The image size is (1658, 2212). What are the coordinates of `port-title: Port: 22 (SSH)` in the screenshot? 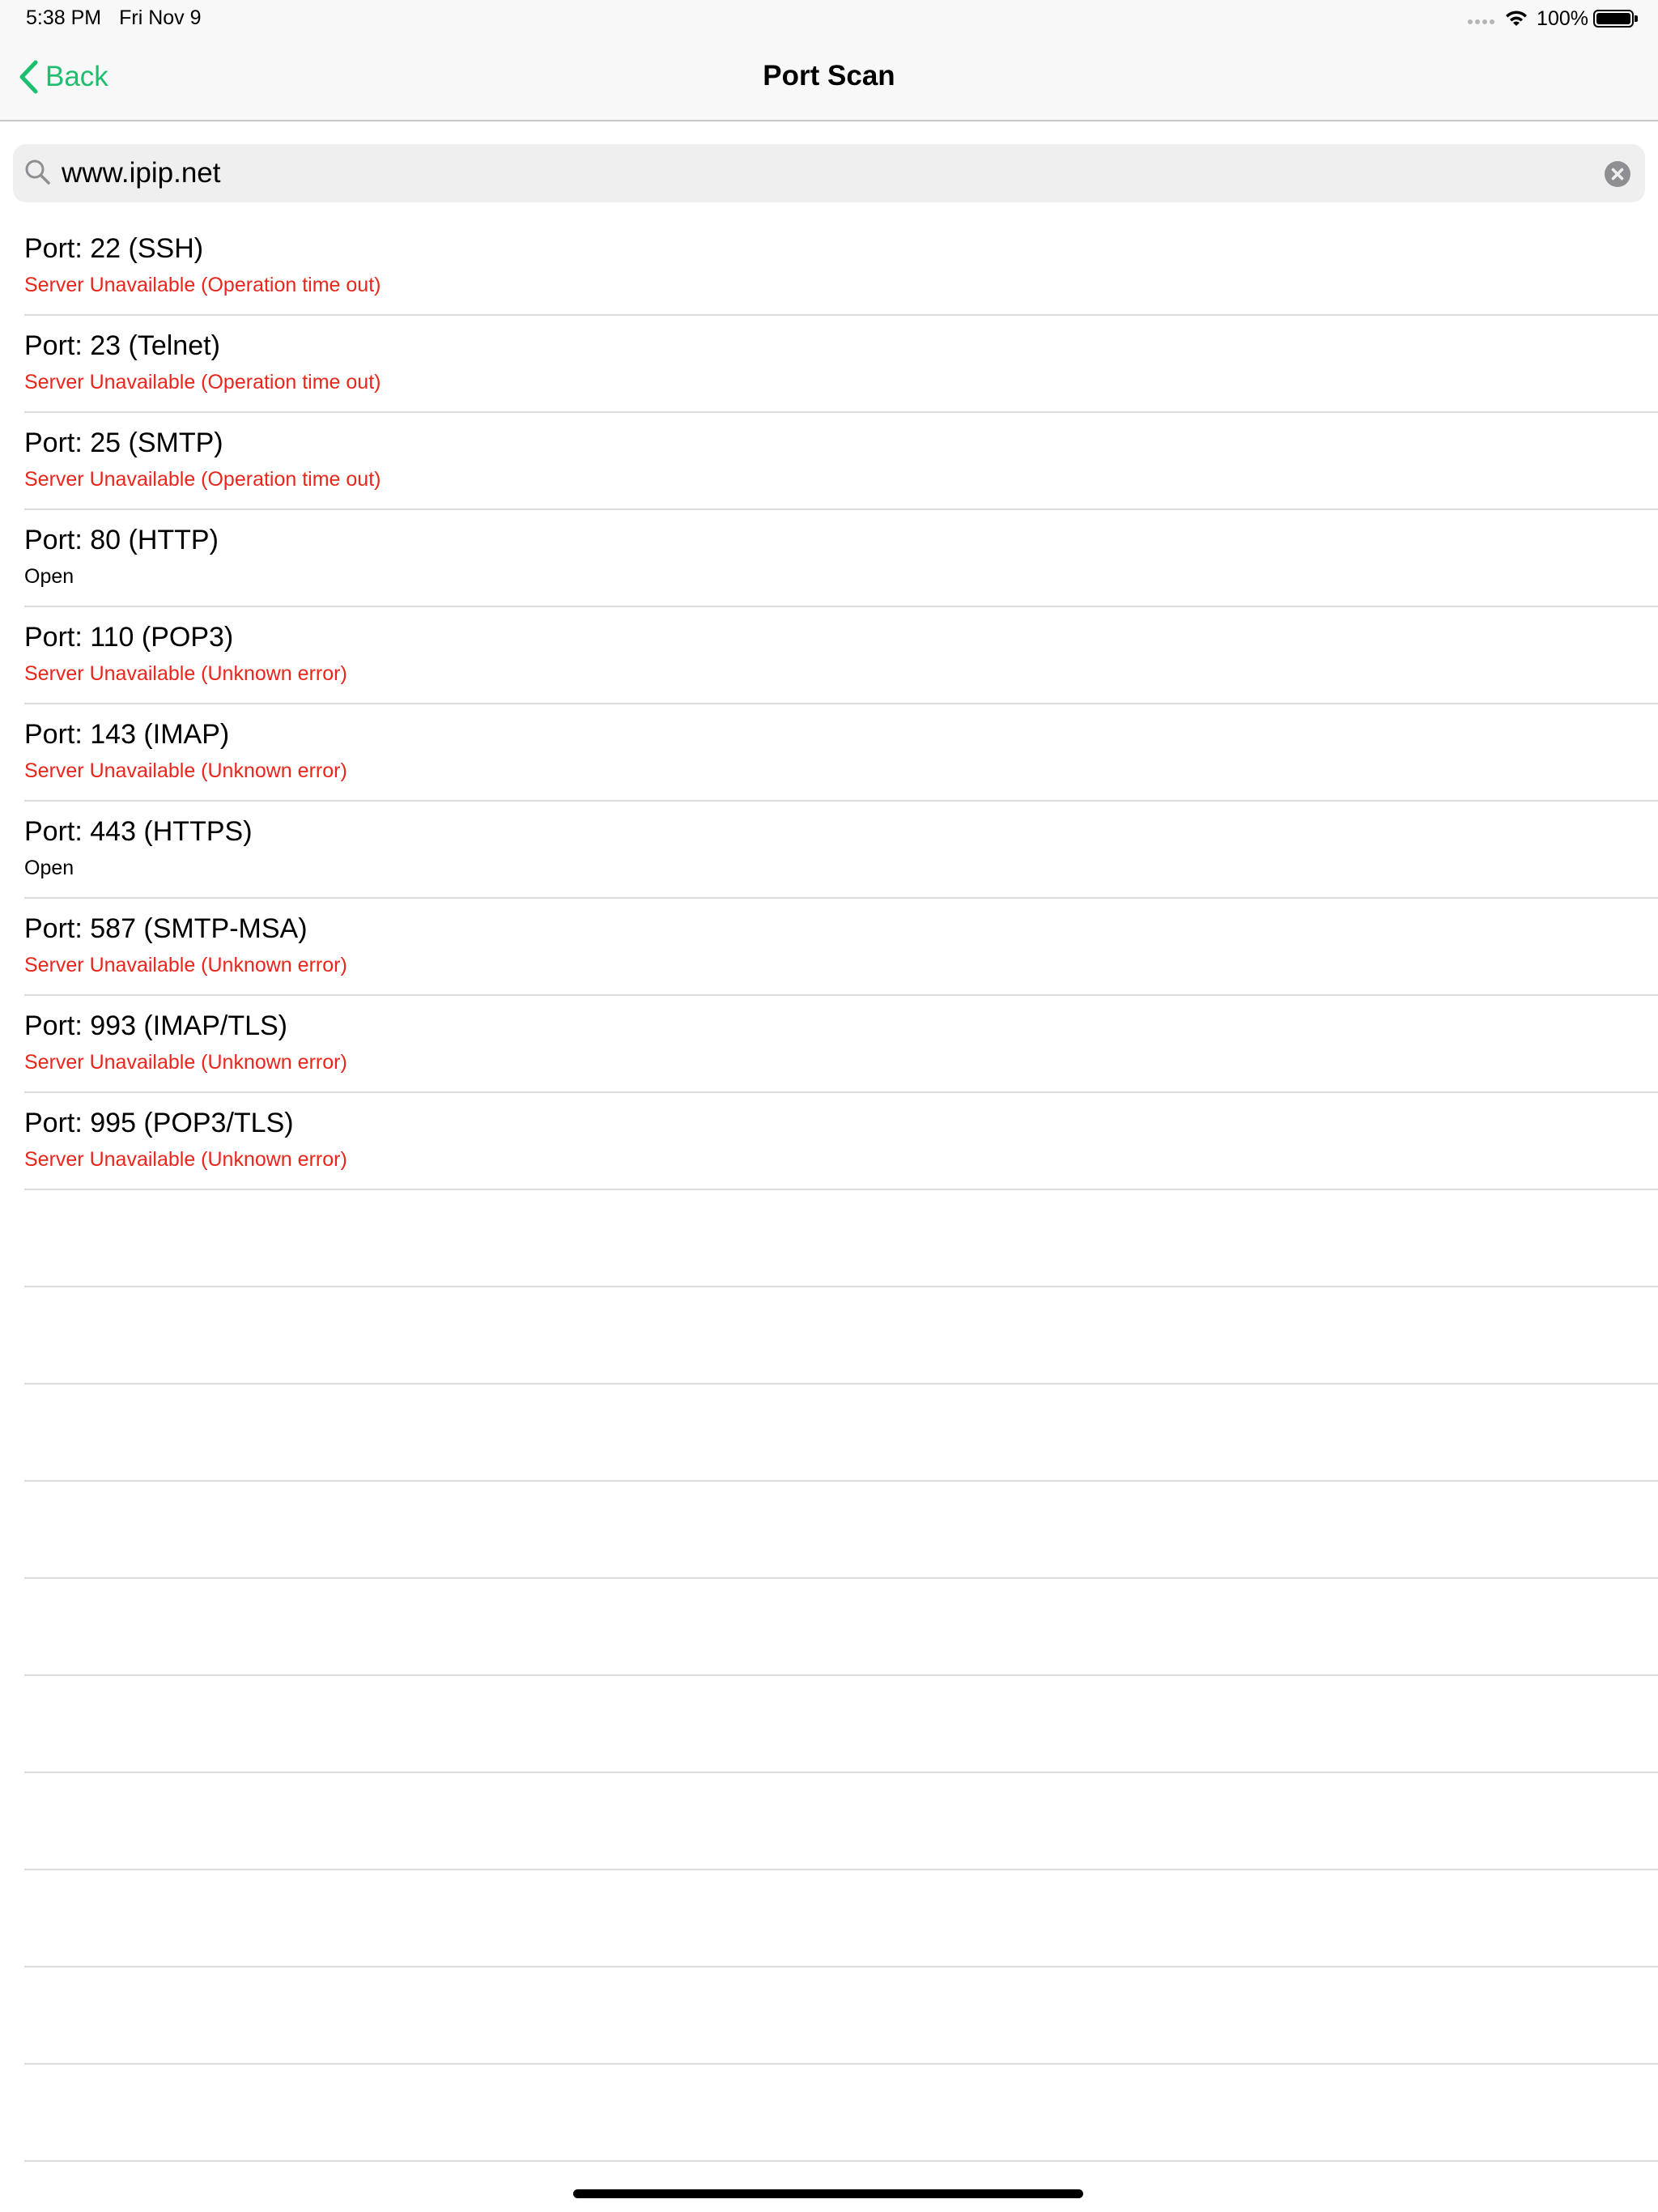 It's located at (114, 249).